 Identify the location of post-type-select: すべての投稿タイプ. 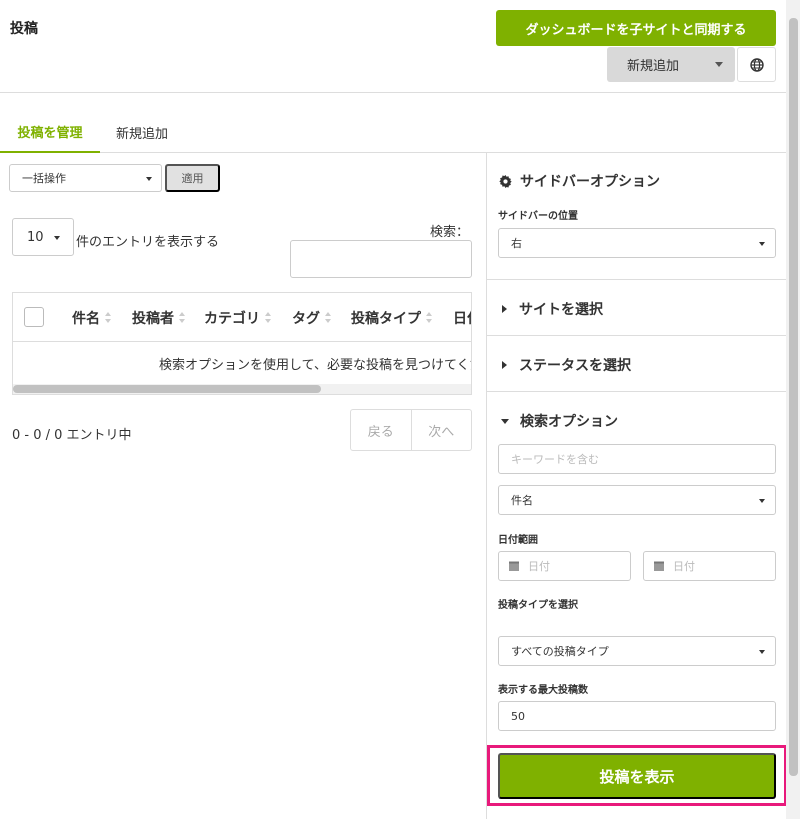
(637, 651).